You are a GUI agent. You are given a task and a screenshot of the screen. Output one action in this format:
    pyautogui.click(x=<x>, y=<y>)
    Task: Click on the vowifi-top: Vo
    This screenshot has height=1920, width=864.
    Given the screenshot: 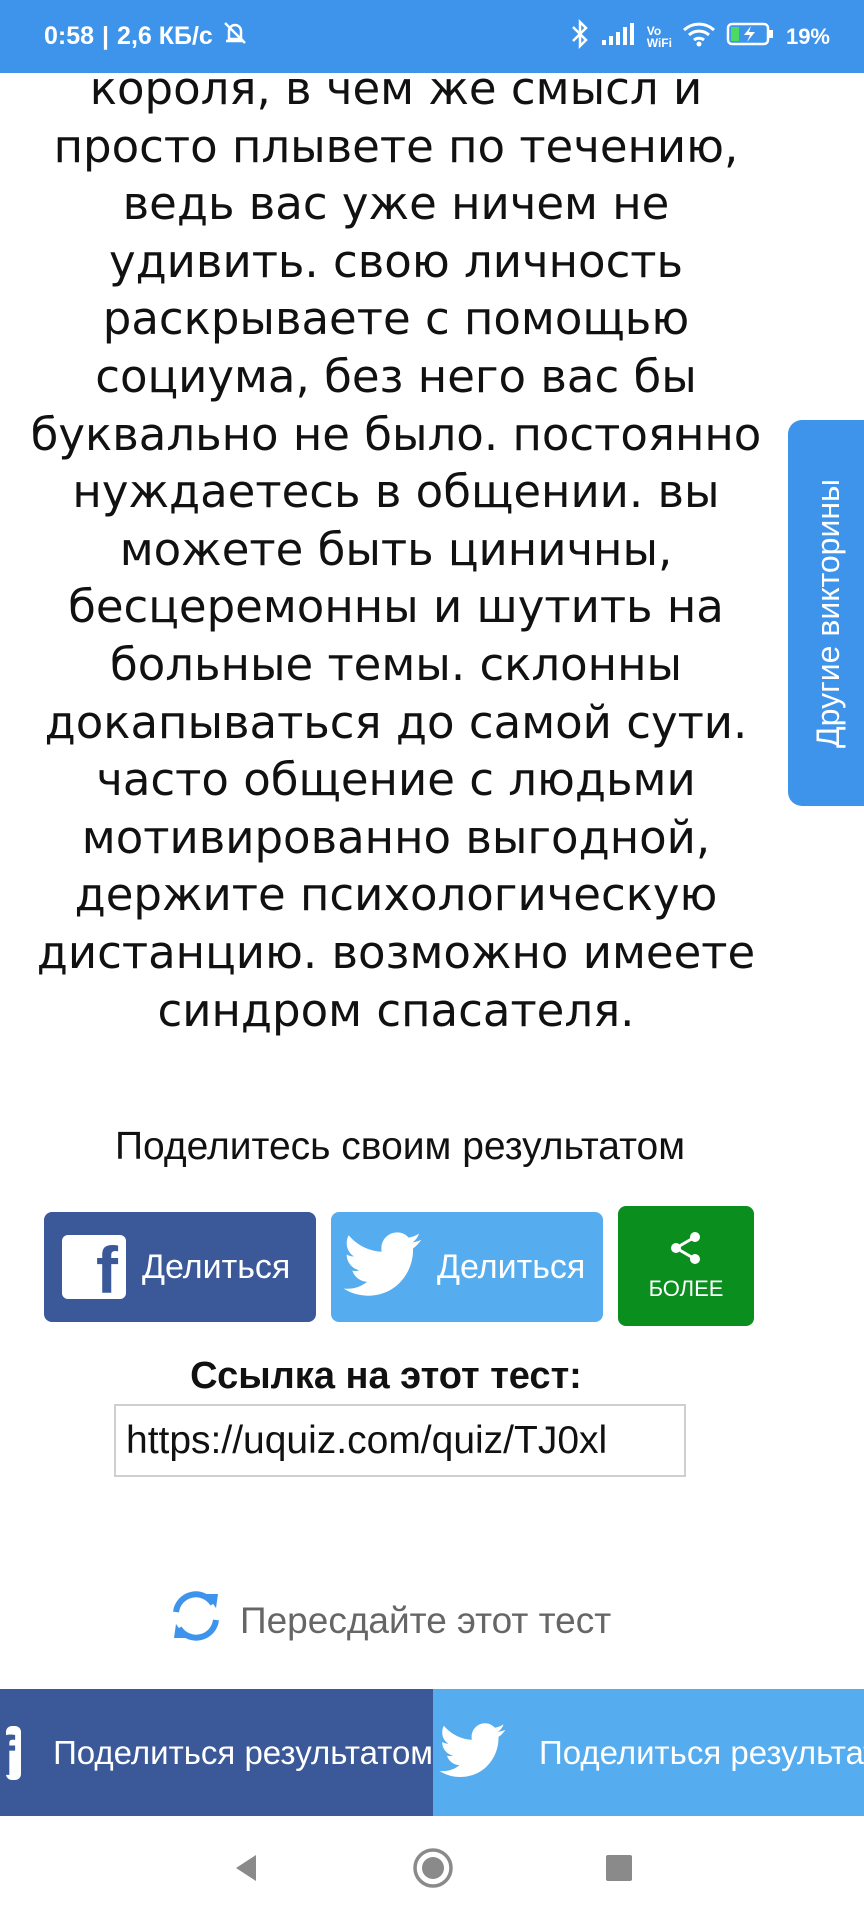 What is the action you would take?
    pyautogui.click(x=654, y=30)
    